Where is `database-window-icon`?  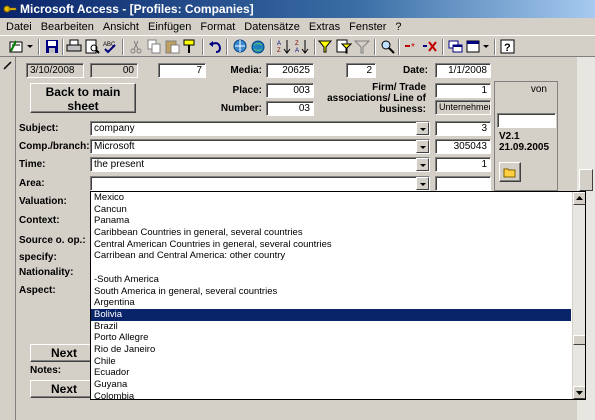 database-window-icon is located at coordinates (456, 46).